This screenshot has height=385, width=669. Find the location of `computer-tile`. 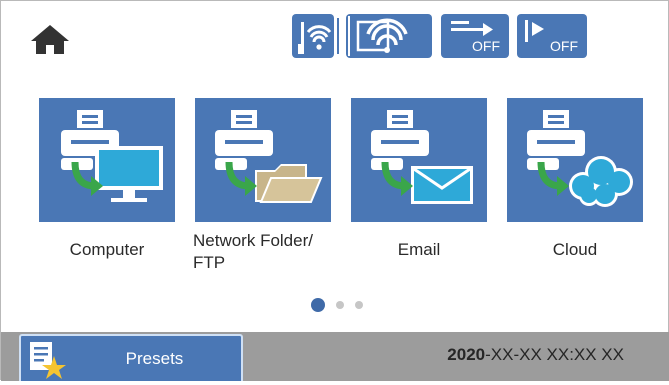

computer-tile is located at coordinates (107, 160).